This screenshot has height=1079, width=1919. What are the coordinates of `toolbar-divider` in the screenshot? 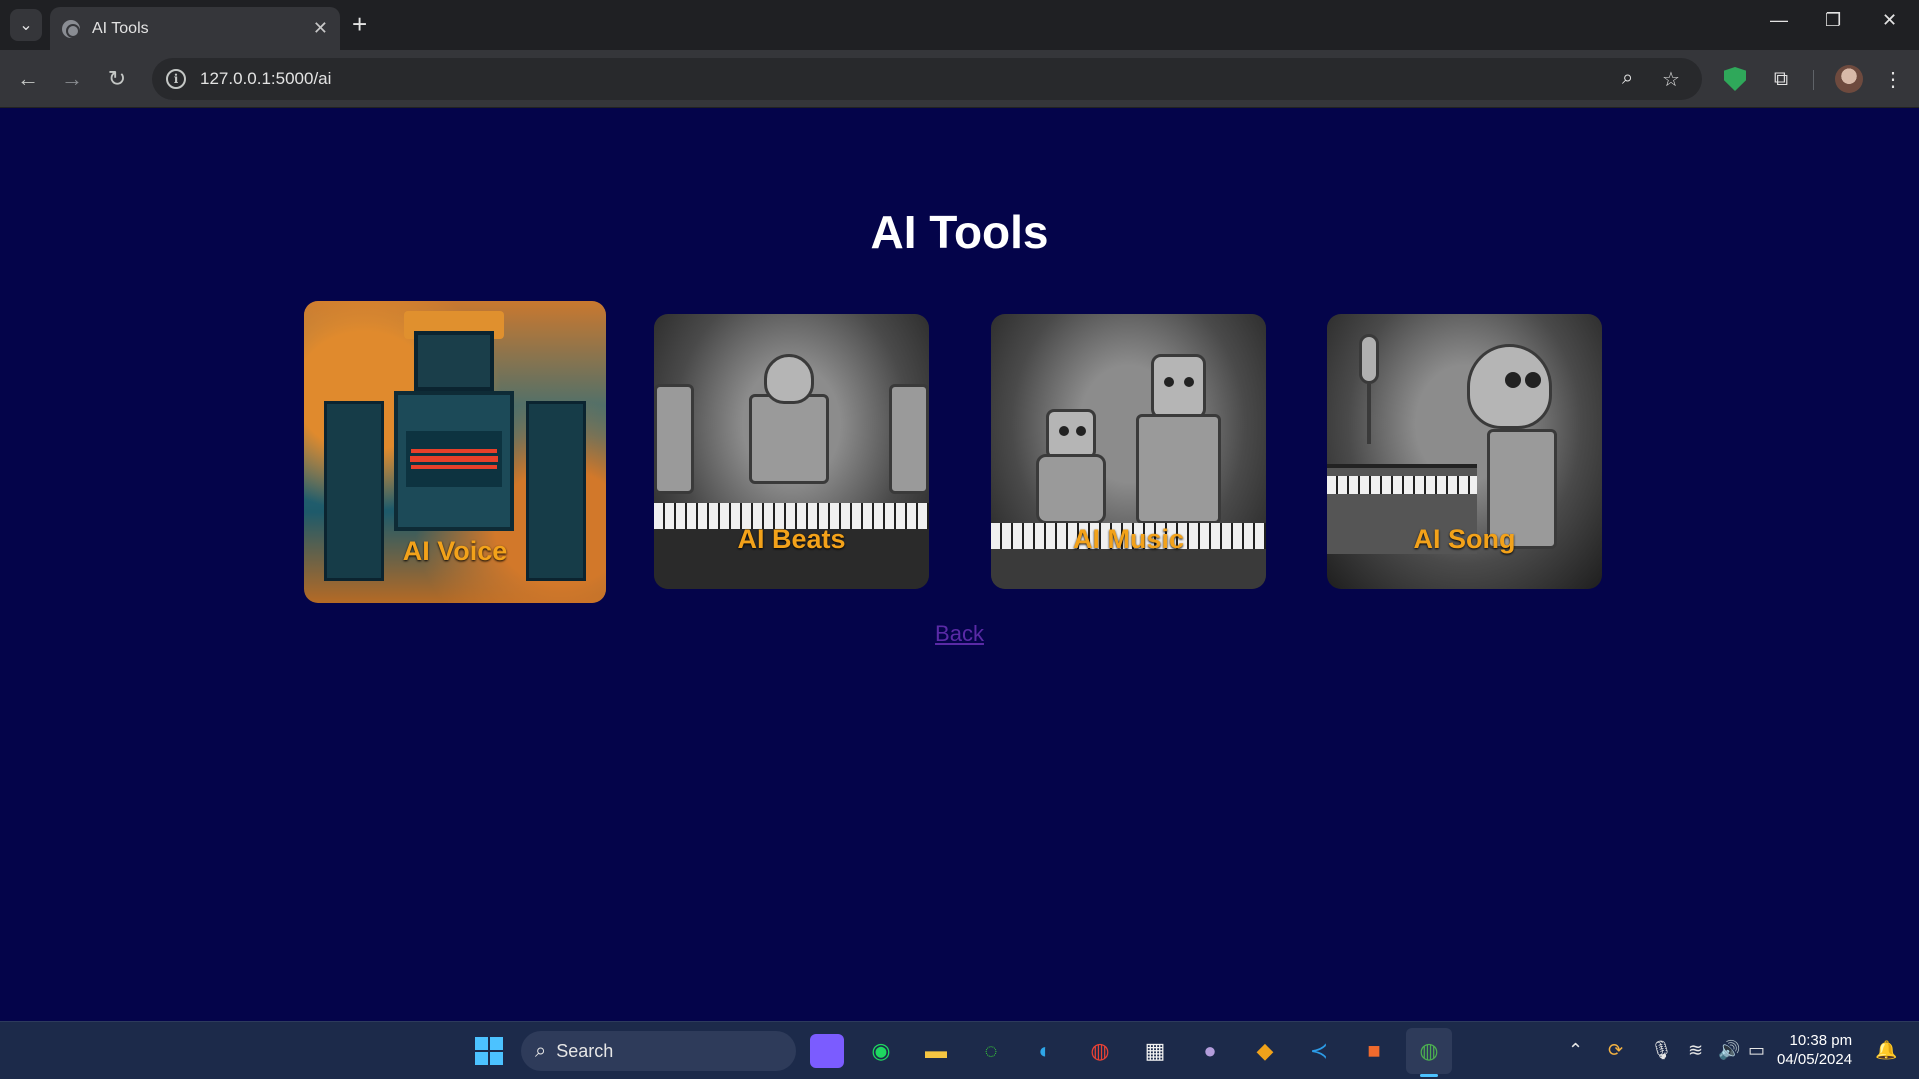 It's located at (1813, 80).